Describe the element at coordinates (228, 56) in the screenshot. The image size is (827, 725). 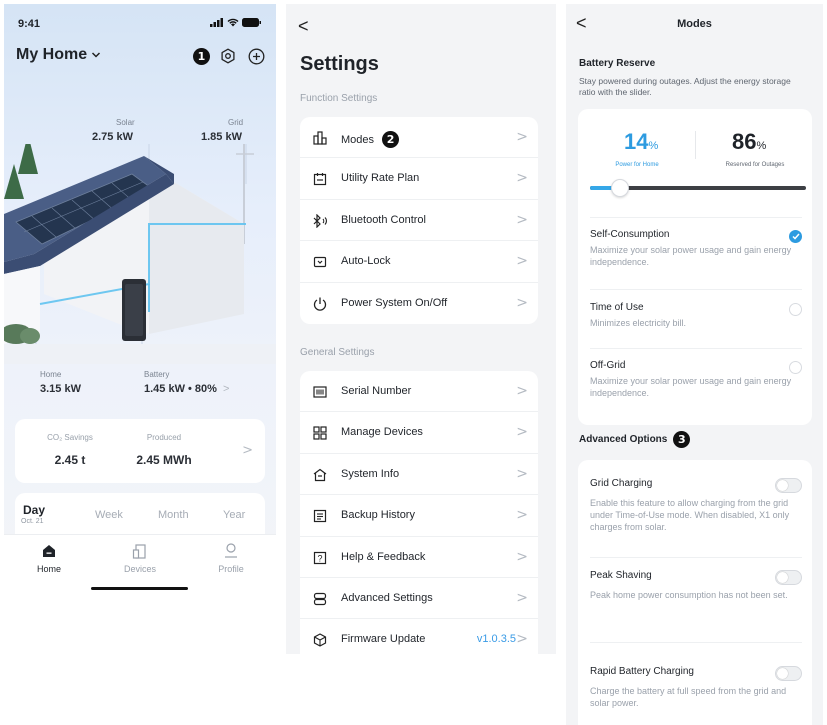
I see `settings-icon` at that location.